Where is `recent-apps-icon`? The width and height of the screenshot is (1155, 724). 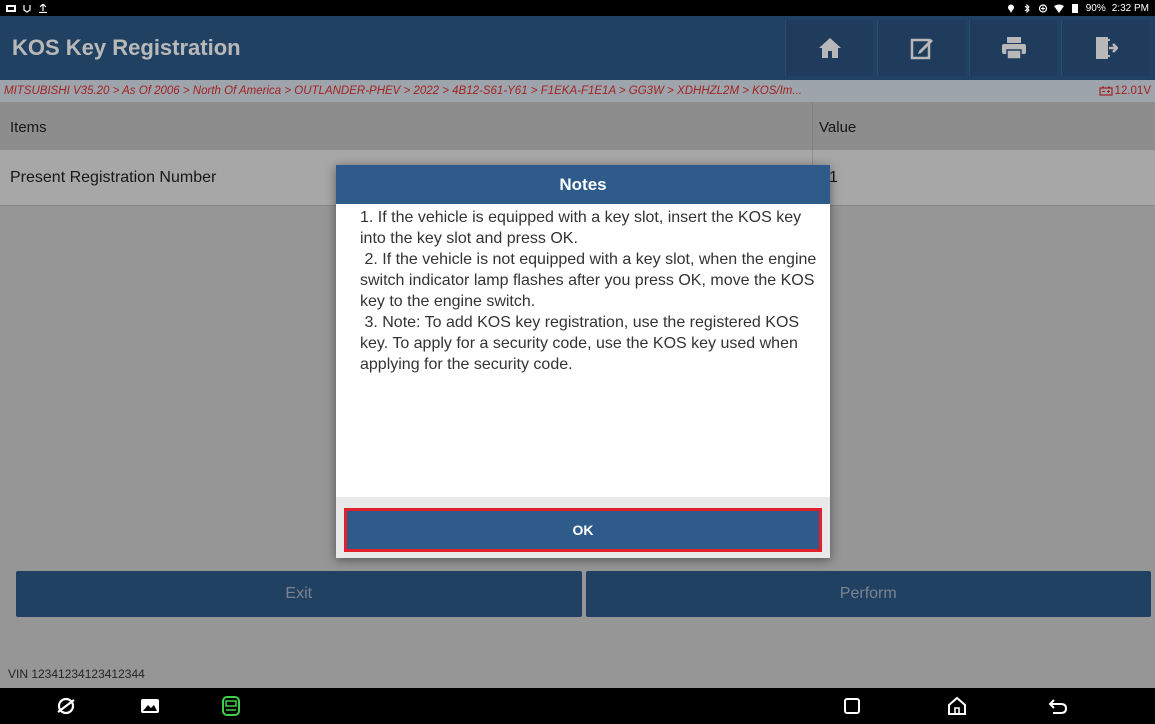
recent-apps-icon is located at coordinates (852, 706).